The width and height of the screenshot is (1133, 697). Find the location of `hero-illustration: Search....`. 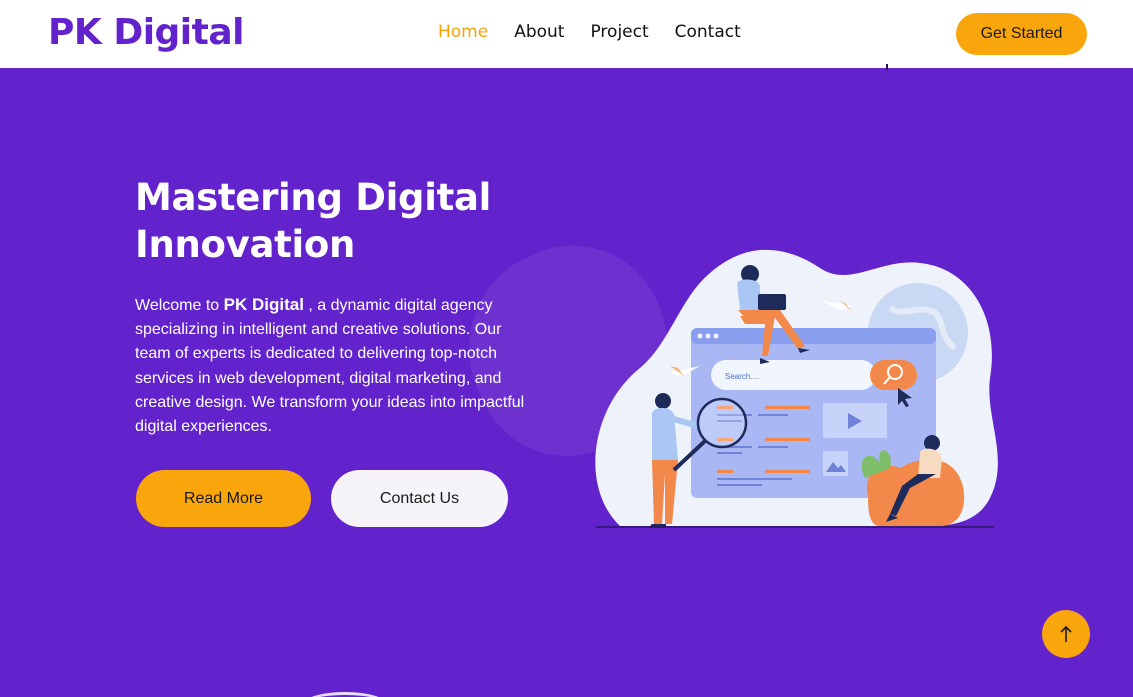

hero-illustration: Search.... is located at coordinates (796, 388).